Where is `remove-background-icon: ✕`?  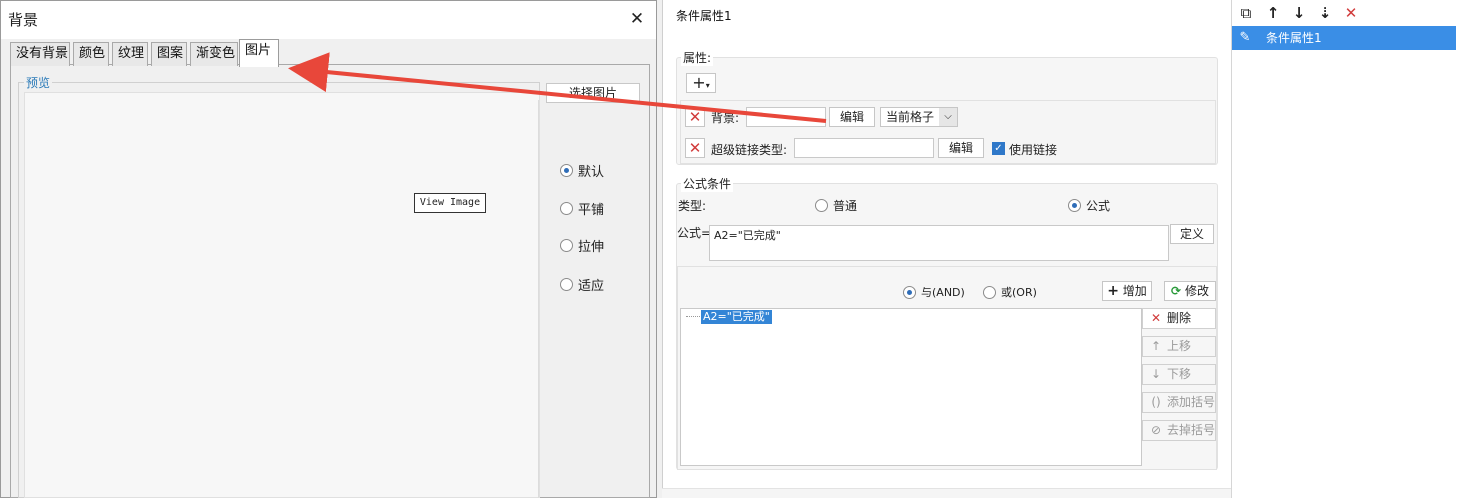 remove-background-icon: ✕ is located at coordinates (695, 117).